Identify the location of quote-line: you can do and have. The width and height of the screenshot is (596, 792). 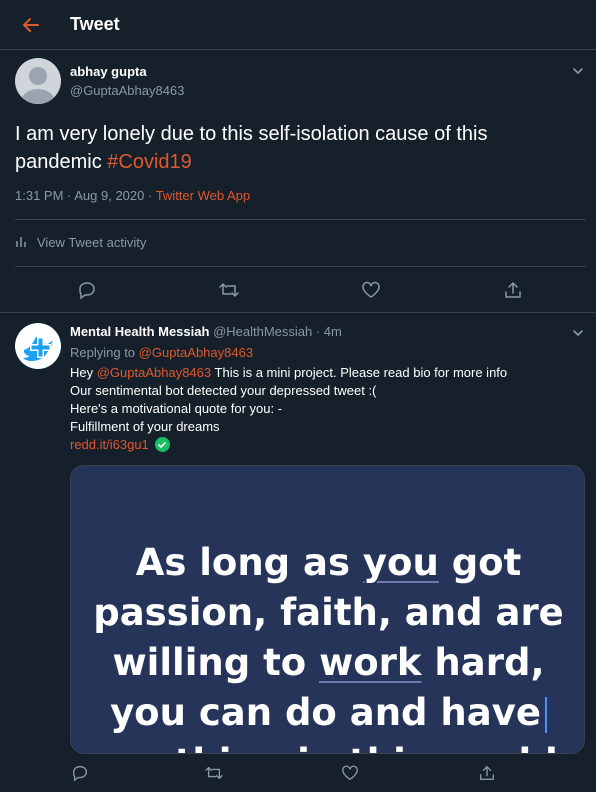
(327, 713).